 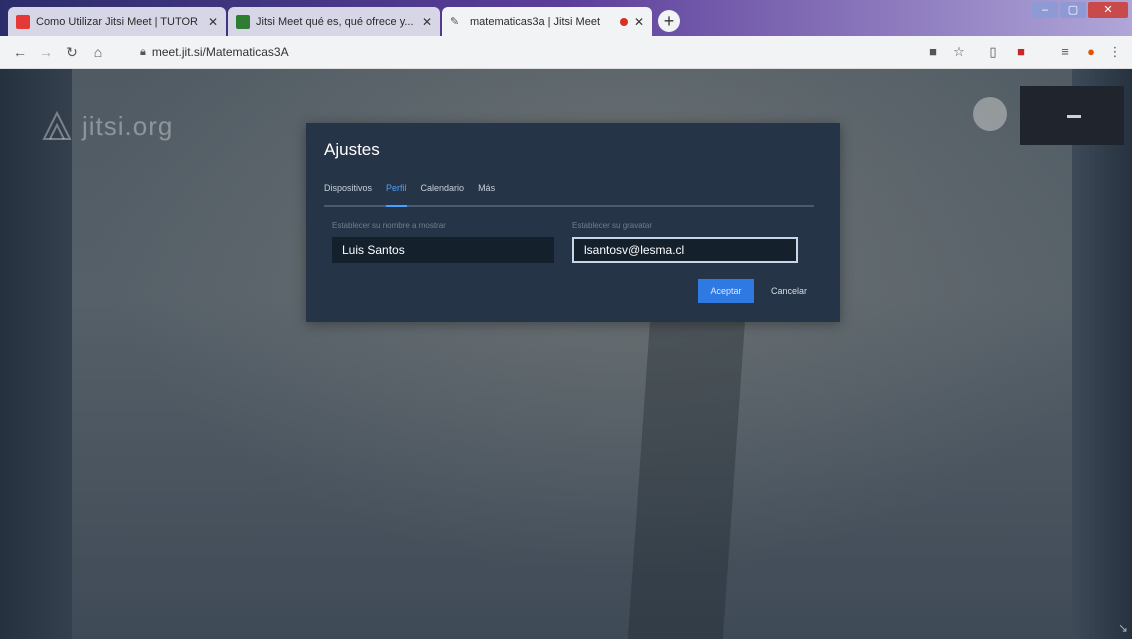 What do you see at coordinates (352, 149) in the screenshot?
I see `dialog-title: Ajustes` at bounding box center [352, 149].